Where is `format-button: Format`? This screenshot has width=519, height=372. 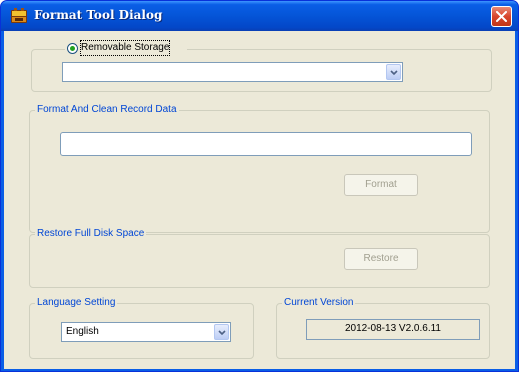
format-button: Format is located at coordinates (381, 185).